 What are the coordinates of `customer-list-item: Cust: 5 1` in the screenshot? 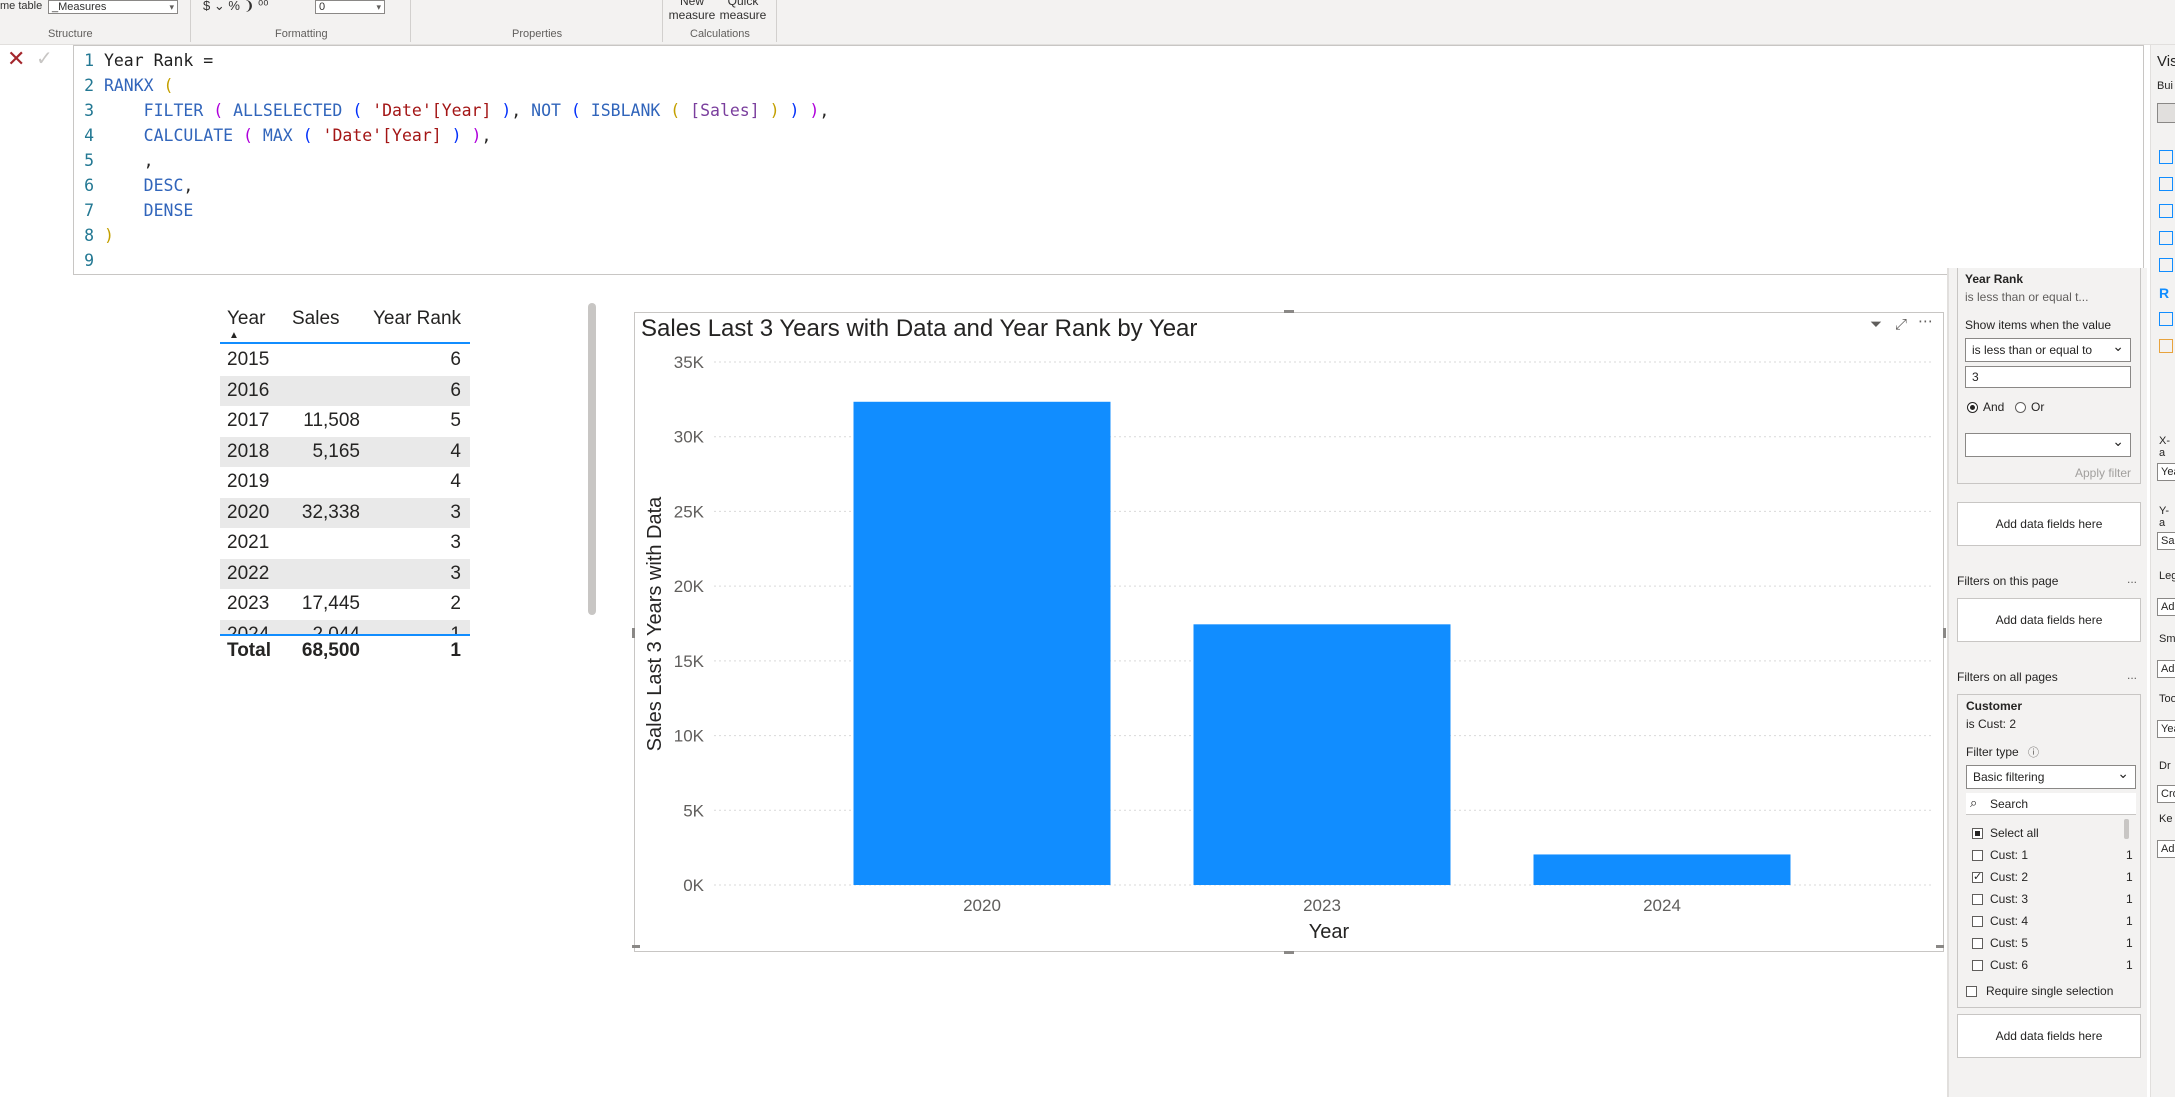 It's located at (2051, 944).